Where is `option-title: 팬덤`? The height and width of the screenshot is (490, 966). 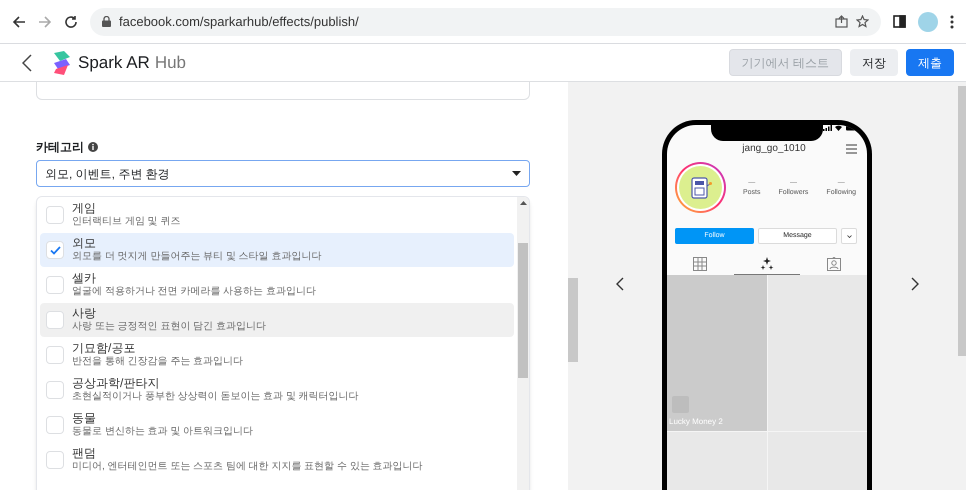
option-title: 팬덤 is located at coordinates (84, 453).